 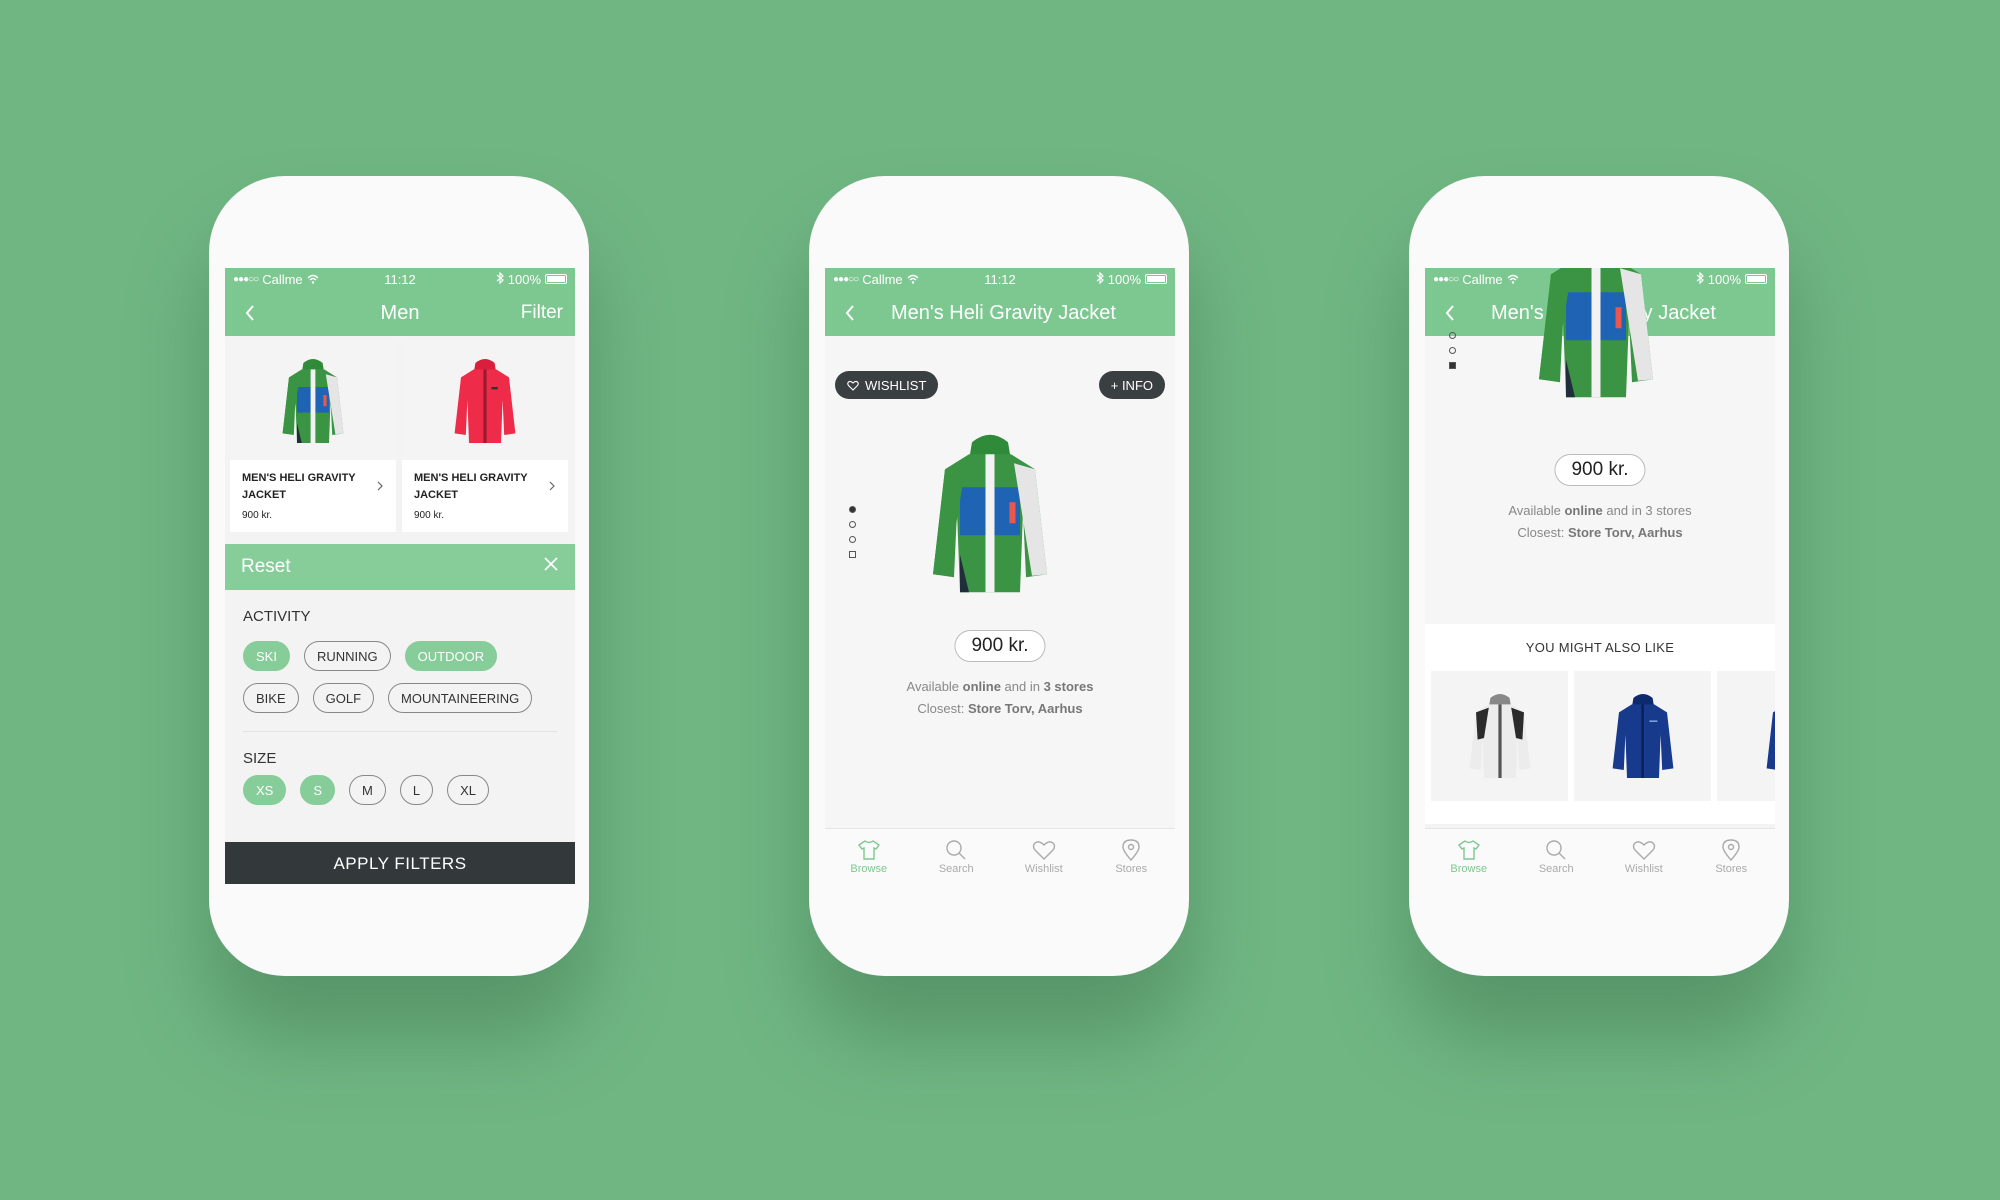 What do you see at coordinates (1542, 532) in the screenshot?
I see `closest-prefix: Closest:` at bounding box center [1542, 532].